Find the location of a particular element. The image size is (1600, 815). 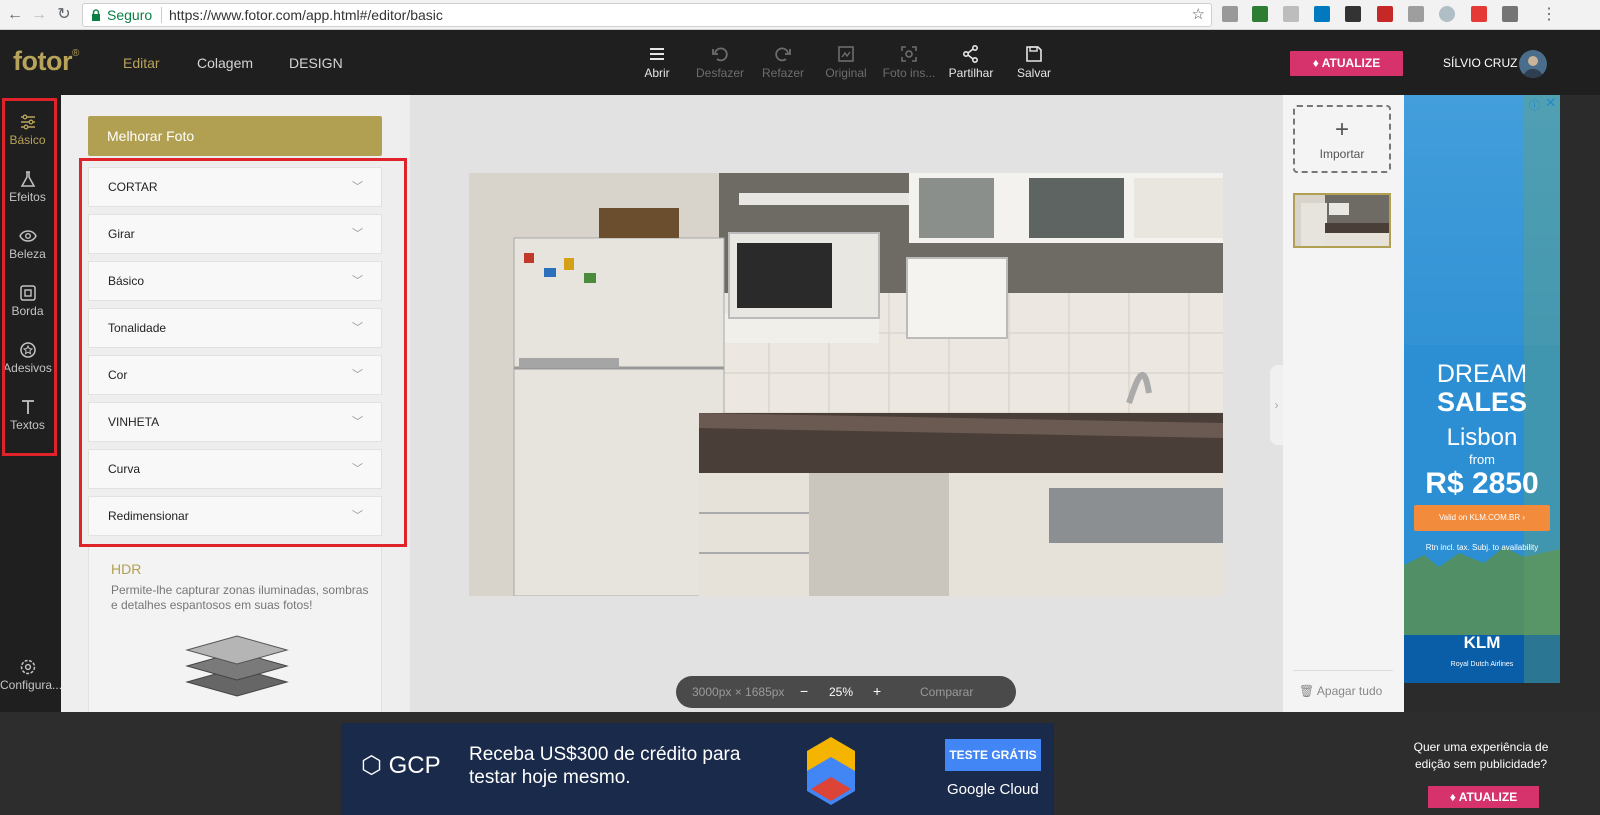

back-icon: ← is located at coordinates (15, 15).